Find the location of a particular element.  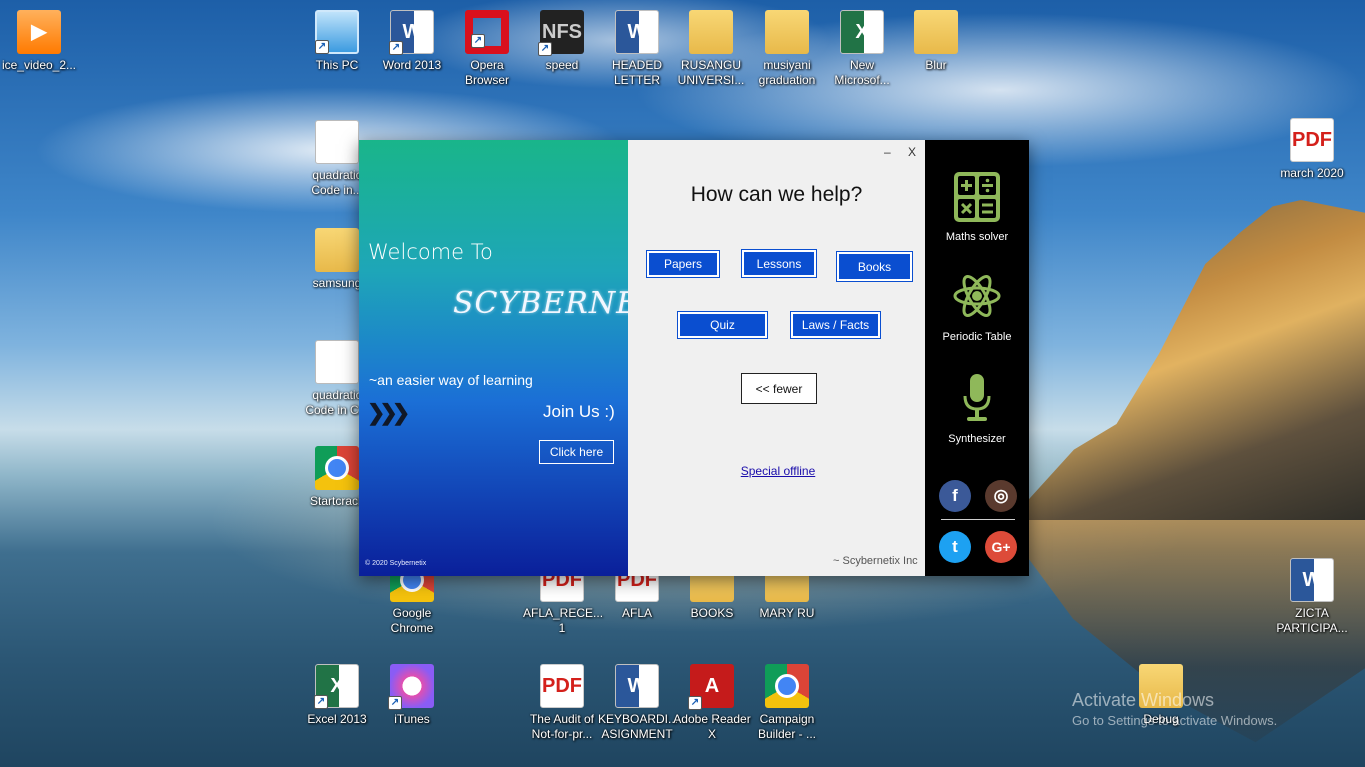

laws-facts-button: Laws / Facts is located at coordinates (835, 325).